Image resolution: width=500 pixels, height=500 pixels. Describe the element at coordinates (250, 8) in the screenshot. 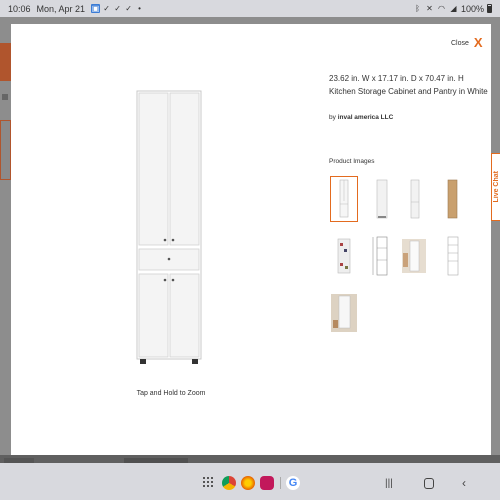

I see `status-bar: 10:06 Mon, Apr 21 ▣ ✓ ✓ ✓ • ᛒ ✕ ◠ ◢ 100%` at that location.